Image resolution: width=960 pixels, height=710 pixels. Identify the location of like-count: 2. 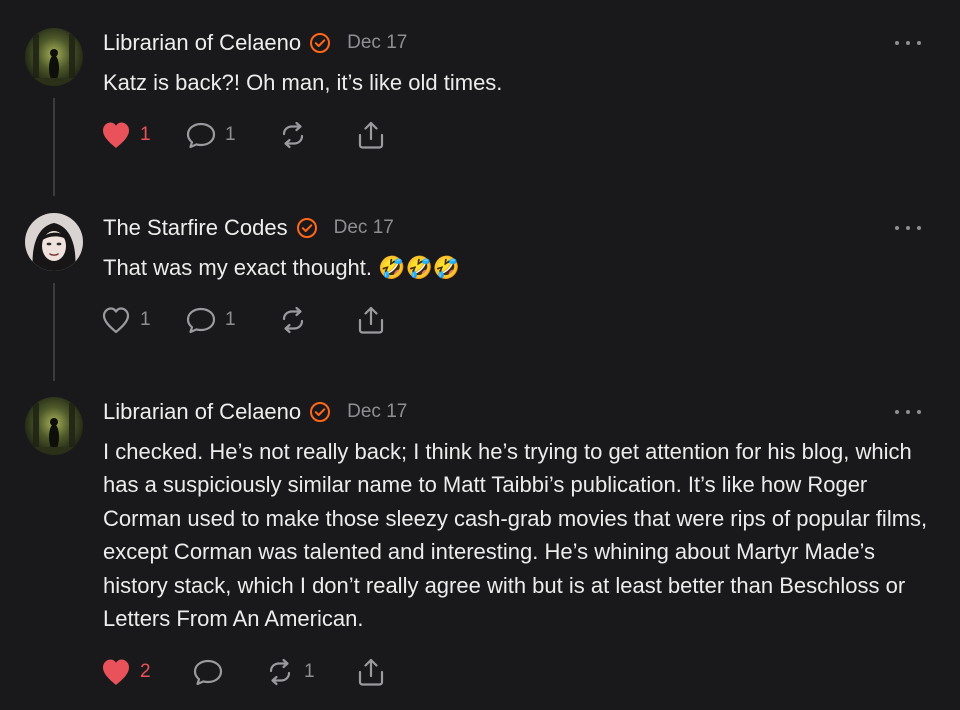
(145, 671).